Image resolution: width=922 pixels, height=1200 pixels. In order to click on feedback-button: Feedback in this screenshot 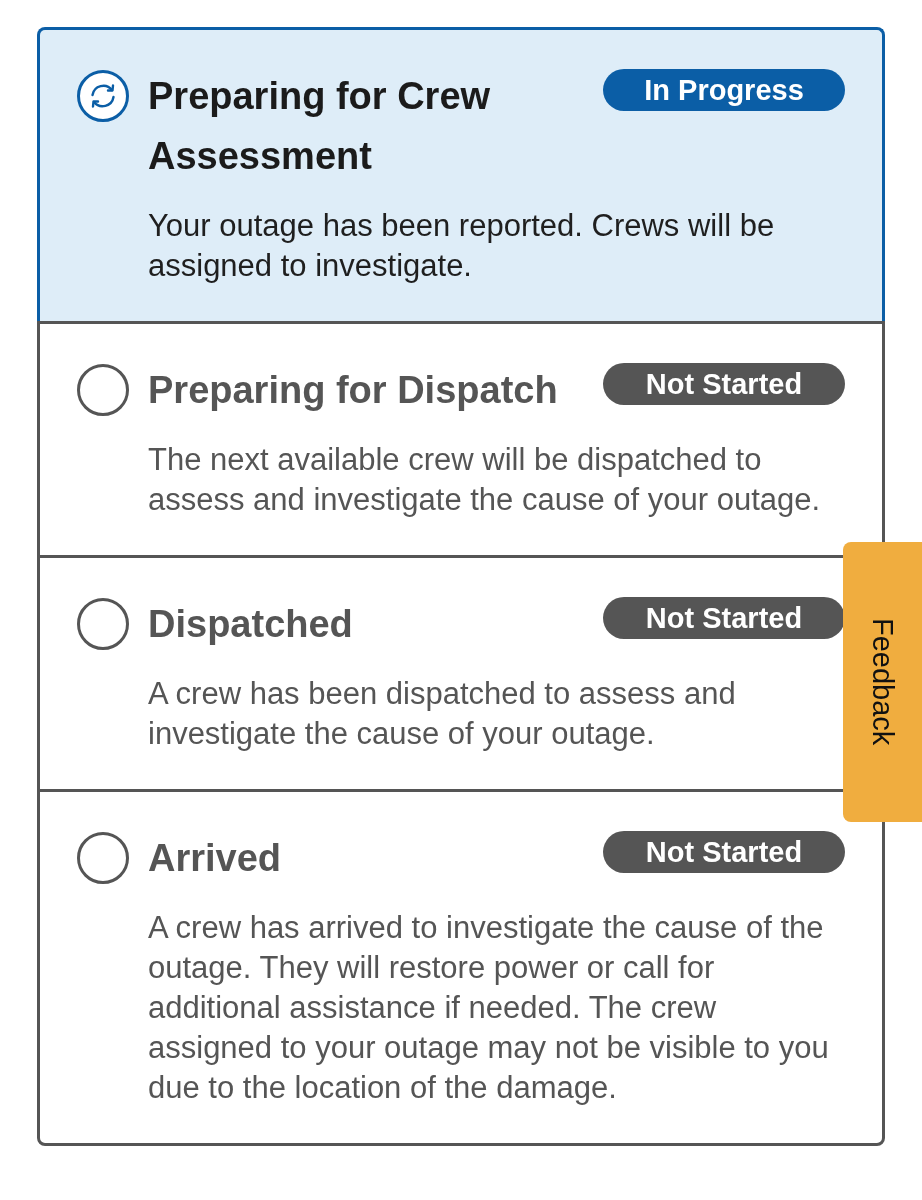, I will do `click(882, 682)`.